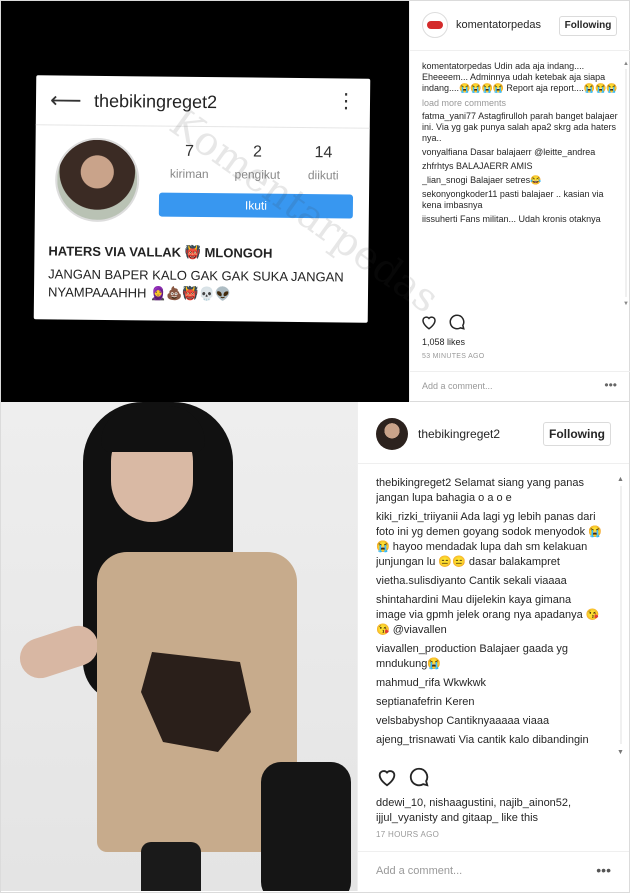  I want to click on comment-user: kiki_rizki_triiyanii, so click(417, 517).